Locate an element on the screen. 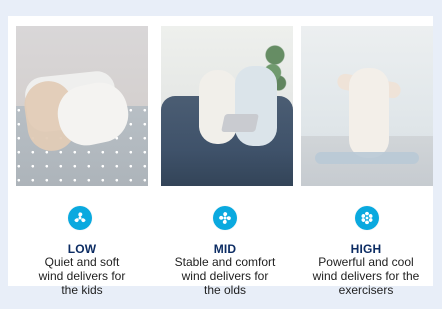  high-mode-title: HIGH is located at coordinates (366, 249).